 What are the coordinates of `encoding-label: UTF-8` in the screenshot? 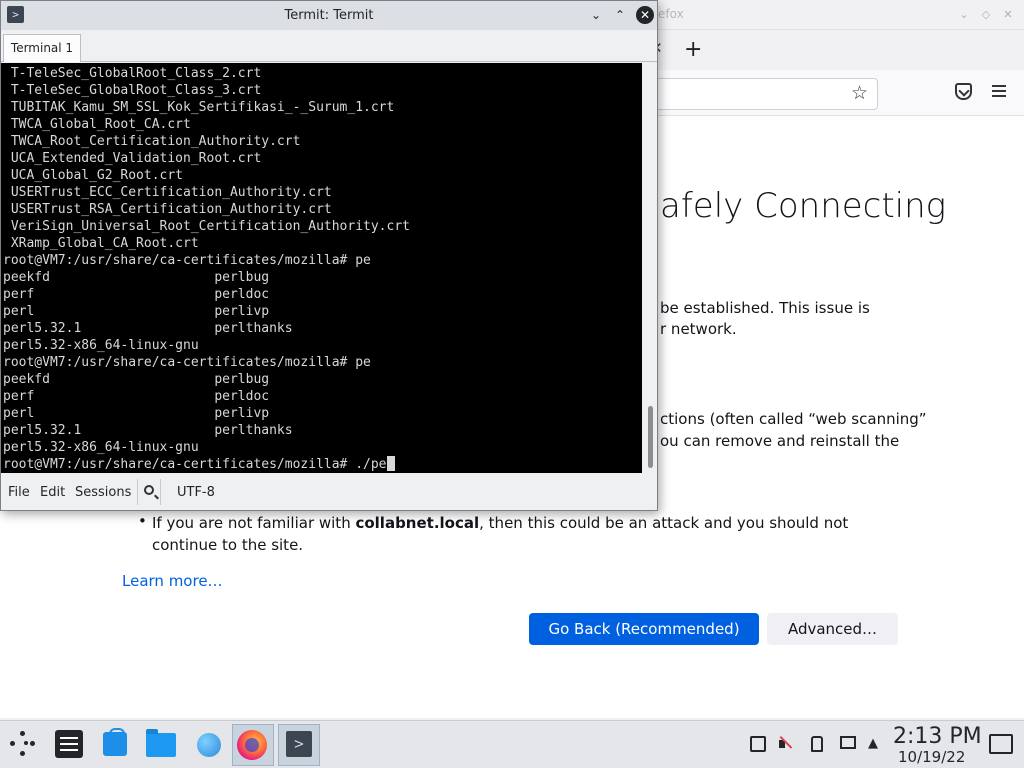 It's located at (196, 492).